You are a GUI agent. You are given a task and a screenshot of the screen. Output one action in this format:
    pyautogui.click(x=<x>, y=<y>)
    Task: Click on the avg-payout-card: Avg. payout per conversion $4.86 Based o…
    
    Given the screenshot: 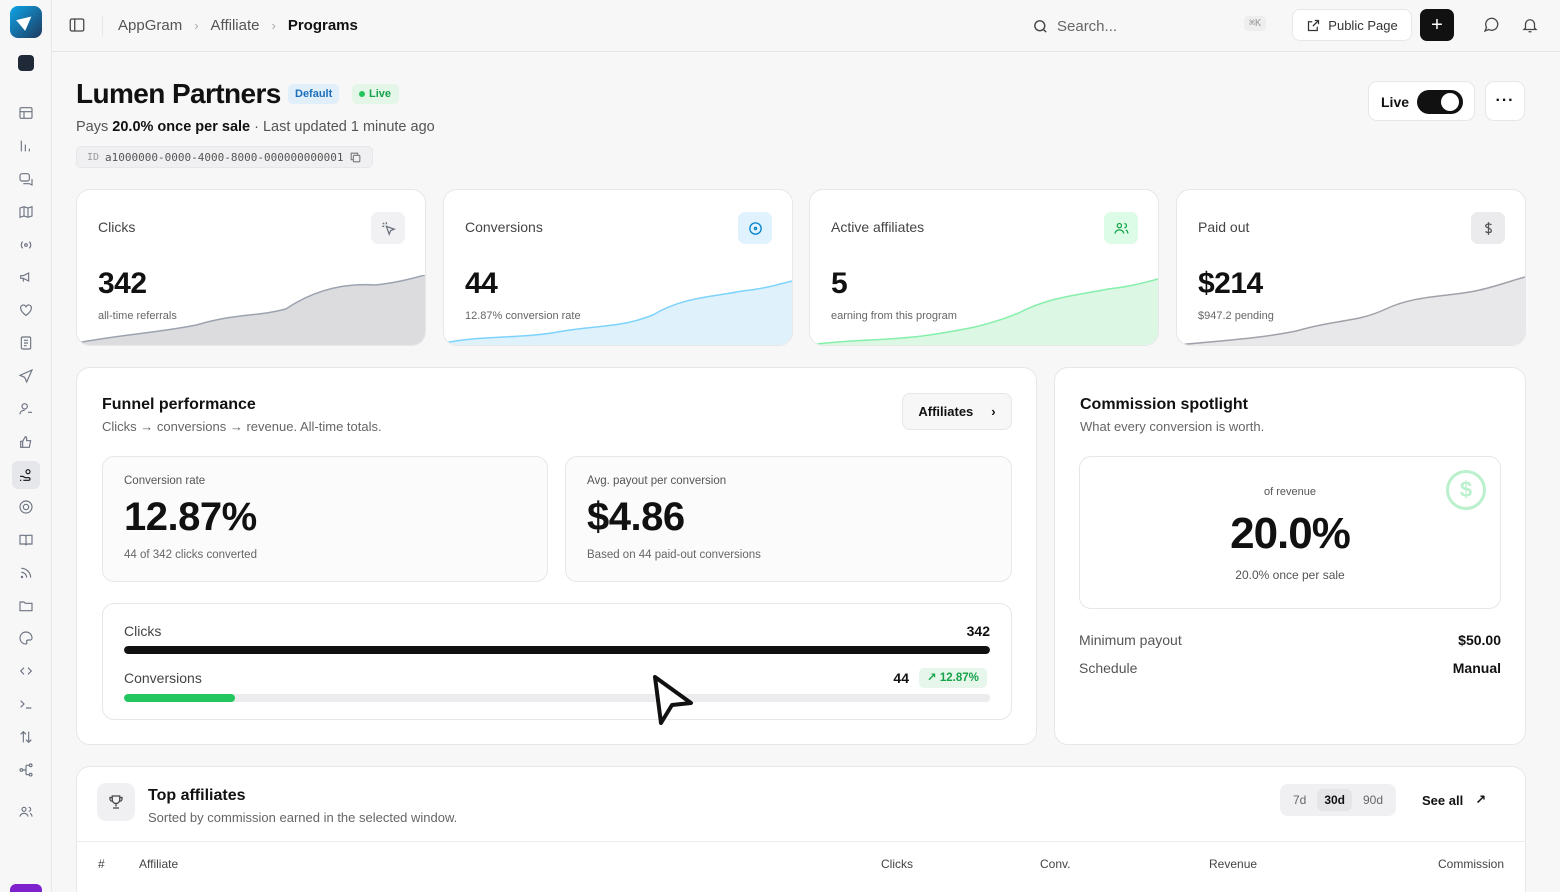 What is the action you would take?
    pyautogui.click(x=788, y=519)
    